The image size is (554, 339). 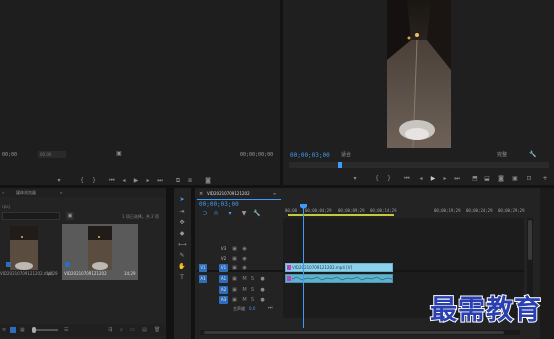 What do you see at coordinates (252, 290) in the screenshot?
I see `track-a2-solo-icon: S` at bounding box center [252, 290].